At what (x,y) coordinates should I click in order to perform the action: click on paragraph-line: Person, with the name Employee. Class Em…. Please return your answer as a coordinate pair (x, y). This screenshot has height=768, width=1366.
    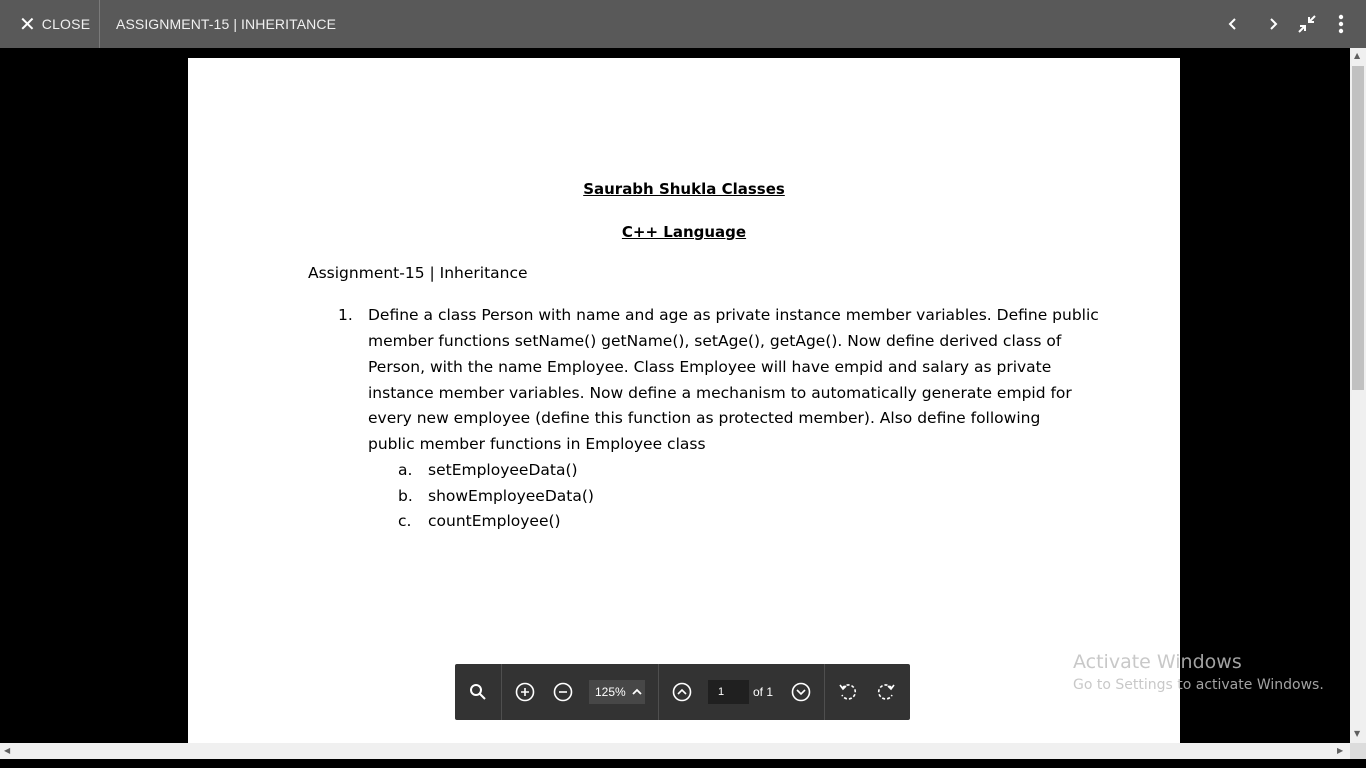
    Looking at the image, I should click on (710, 367).